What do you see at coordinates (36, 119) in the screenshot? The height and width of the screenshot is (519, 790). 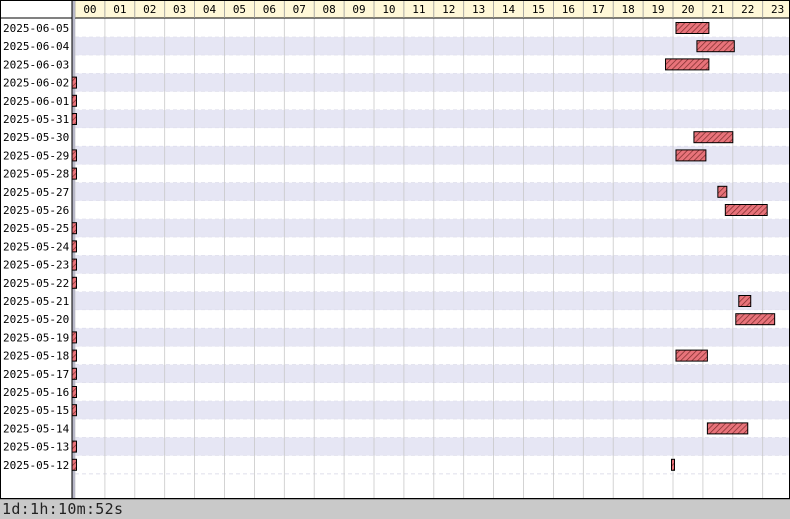 I see `date-label: 2025-05-31` at bounding box center [36, 119].